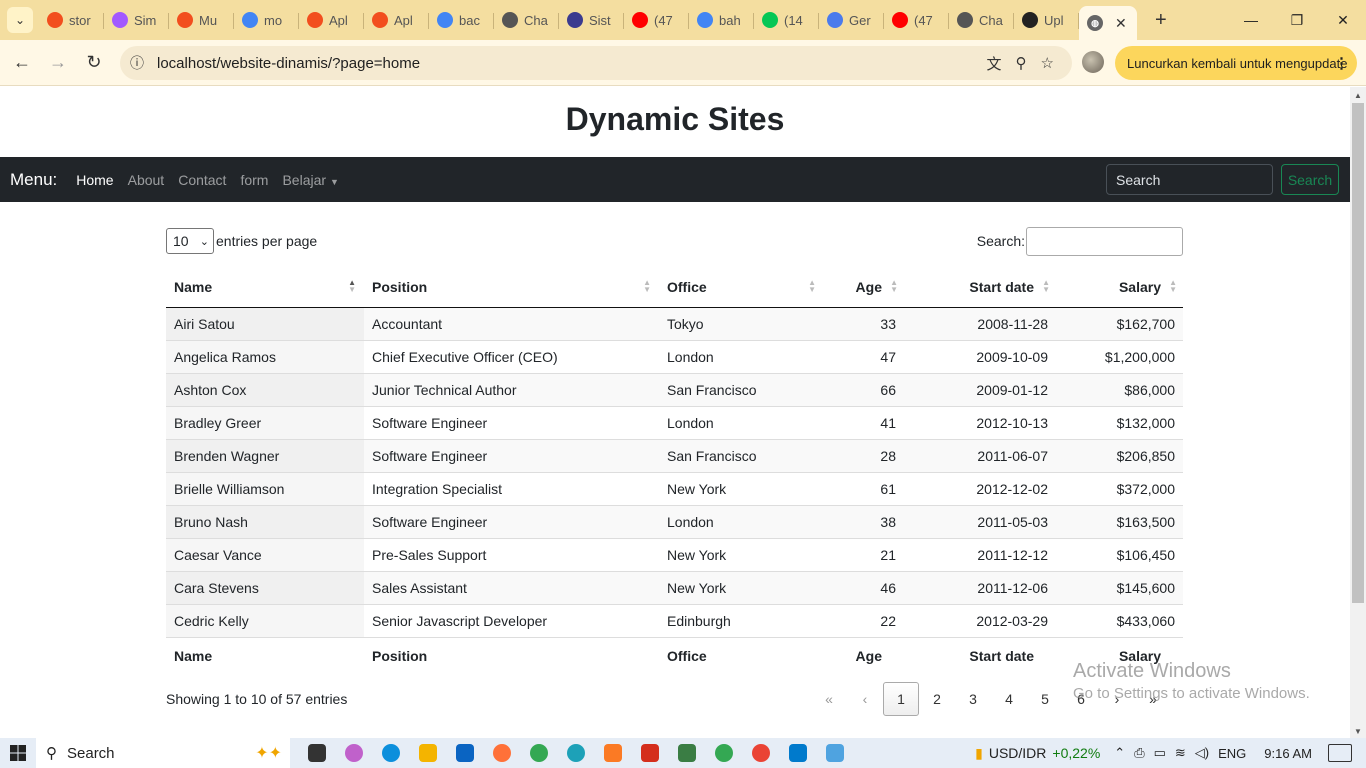 The height and width of the screenshot is (768, 1366). I want to click on scroll-up-icon: ▲, so click(1358, 95).